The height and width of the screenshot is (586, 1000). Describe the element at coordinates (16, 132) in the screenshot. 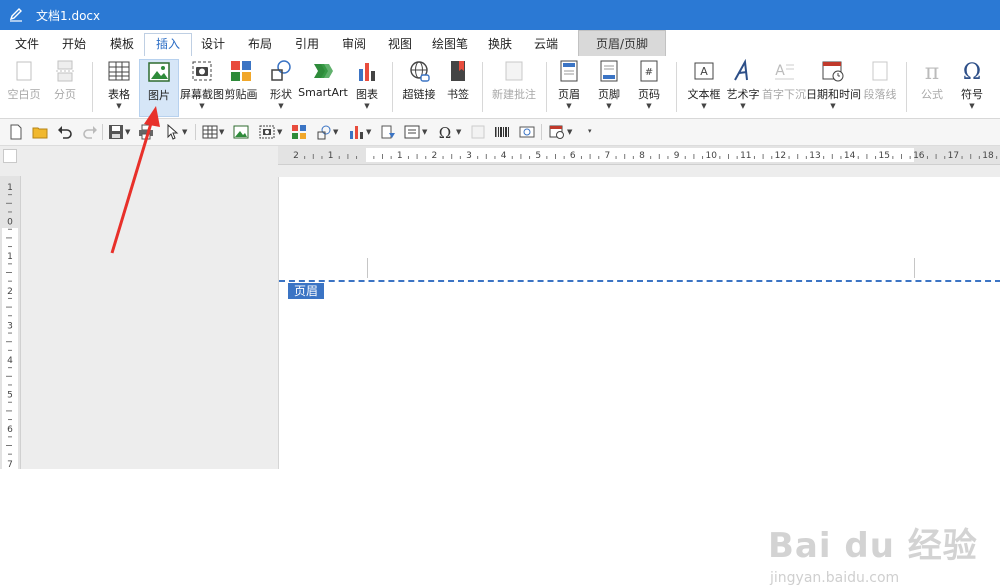

I see `new-document-icon` at that location.